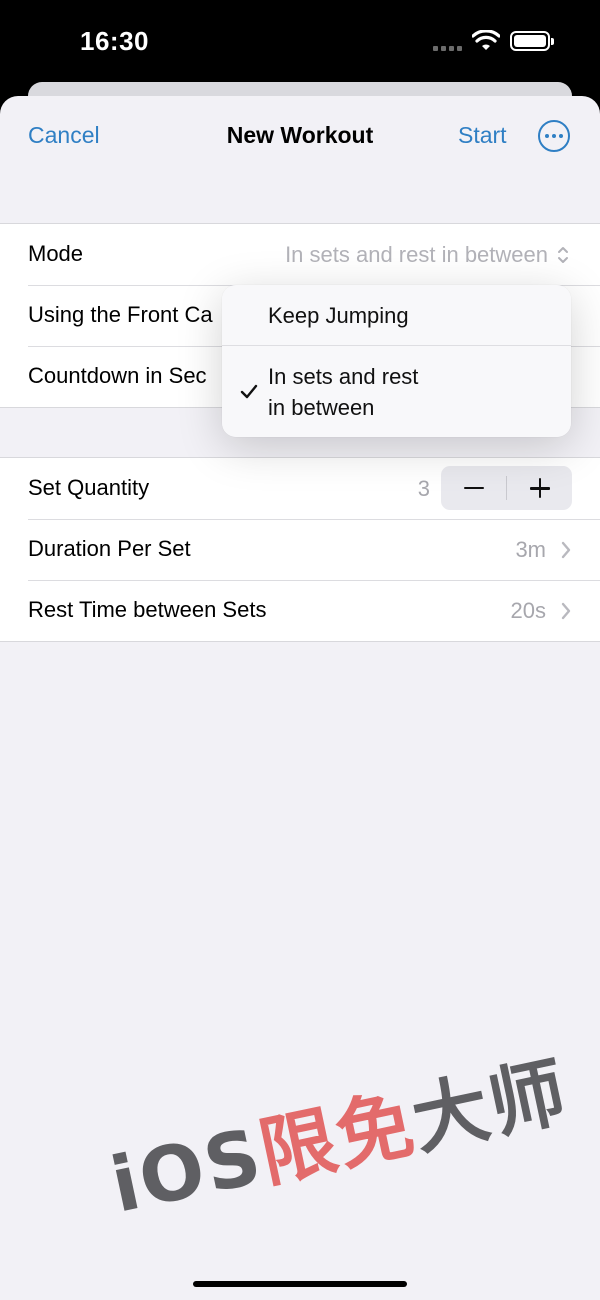 This screenshot has height=1300, width=600. I want to click on status-icons, so click(493, 41).